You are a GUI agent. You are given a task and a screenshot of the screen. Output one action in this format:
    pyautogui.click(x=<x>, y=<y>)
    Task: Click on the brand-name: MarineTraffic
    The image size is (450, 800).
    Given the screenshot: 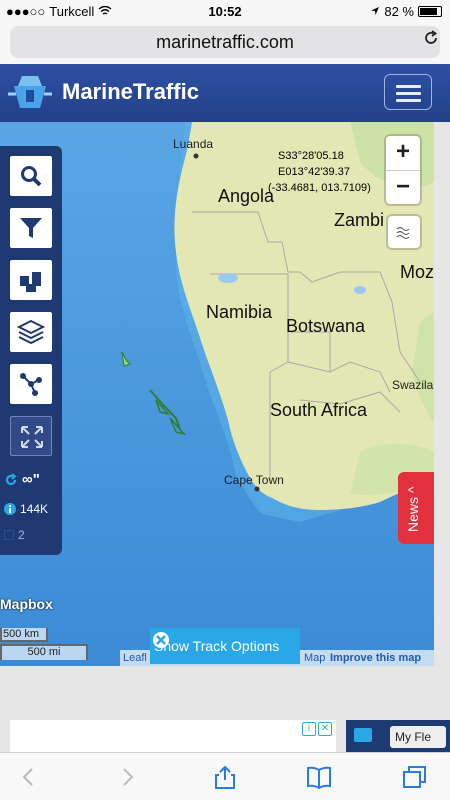 What is the action you would take?
    pyautogui.click(x=130, y=92)
    